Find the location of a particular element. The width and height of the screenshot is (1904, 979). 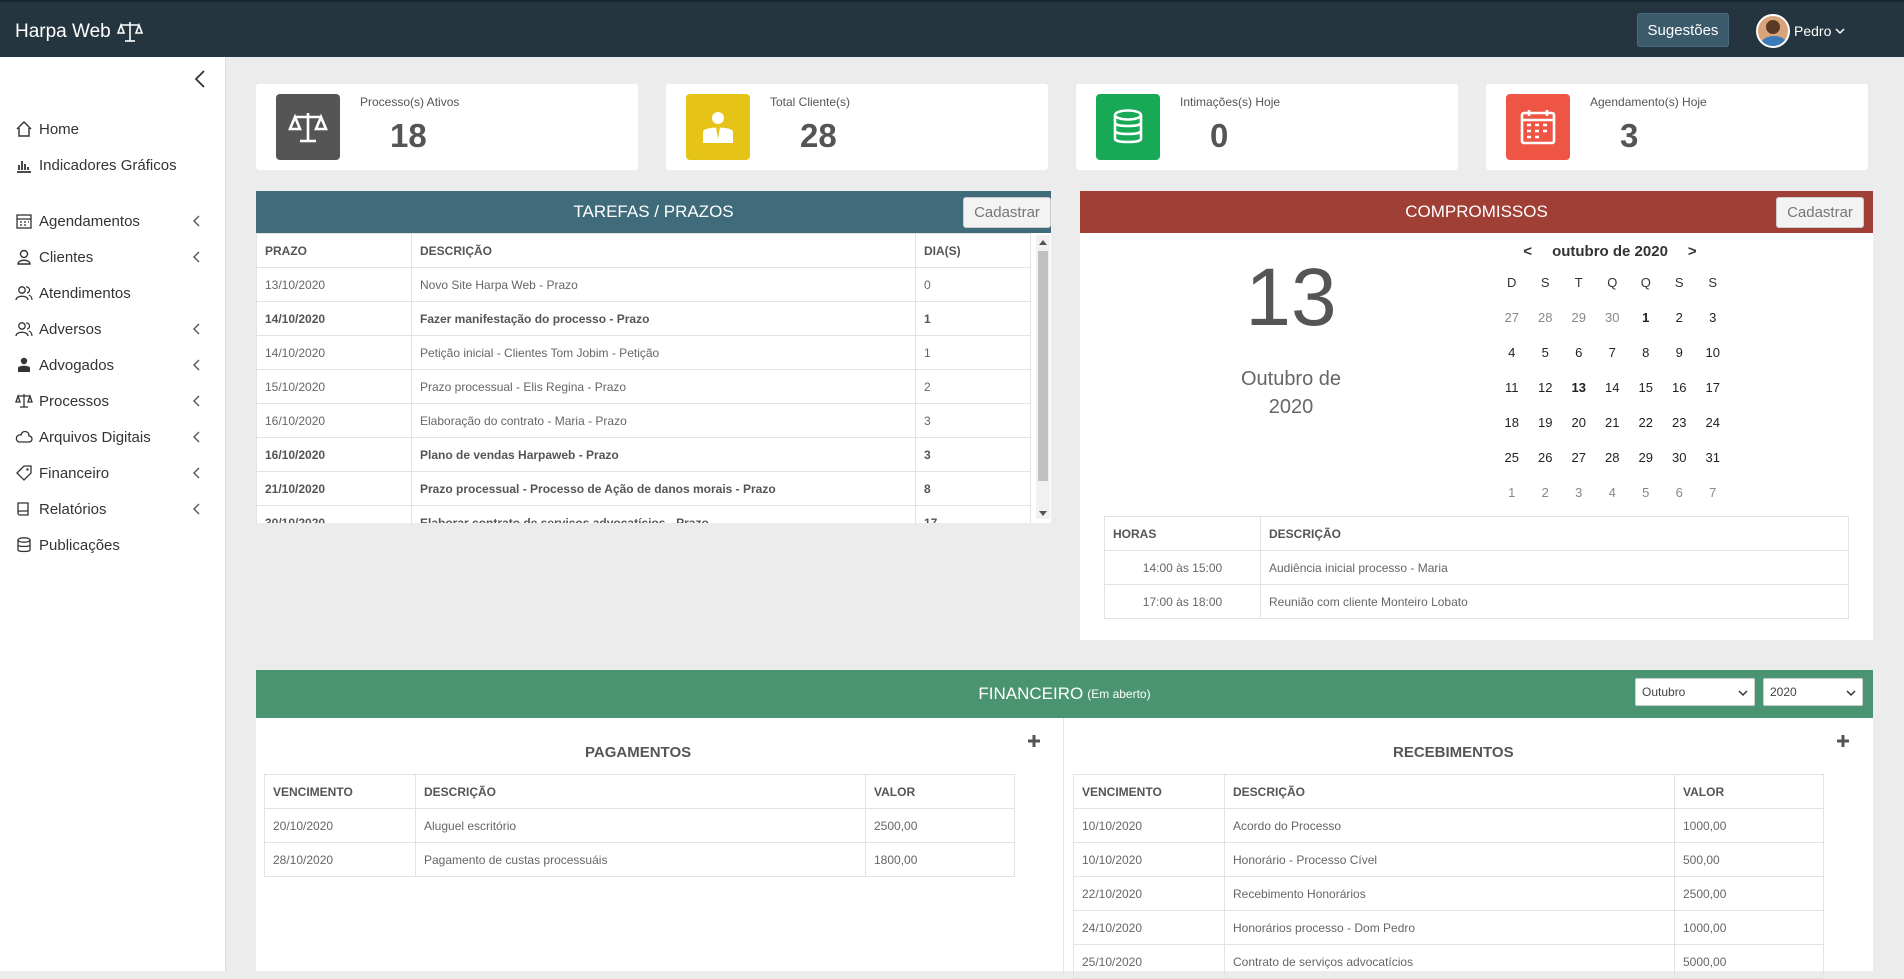

month-select: Outubro is located at coordinates (1695, 692).